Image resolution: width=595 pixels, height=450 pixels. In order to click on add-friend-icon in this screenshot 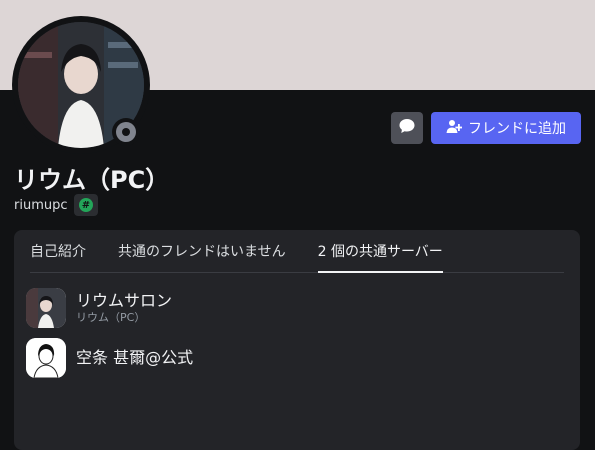, I will do `click(454, 128)`.